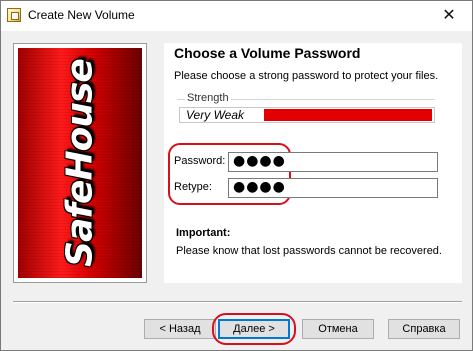  I want to click on important-heading: Important:, so click(203, 233).